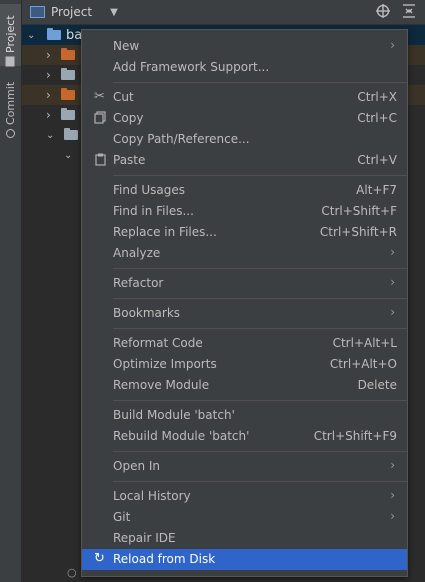 This screenshot has height=582, width=425. Describe the element at coordinates (161, 385) in the screenshot. I see `menu-item-label: Remove Module` at that location.